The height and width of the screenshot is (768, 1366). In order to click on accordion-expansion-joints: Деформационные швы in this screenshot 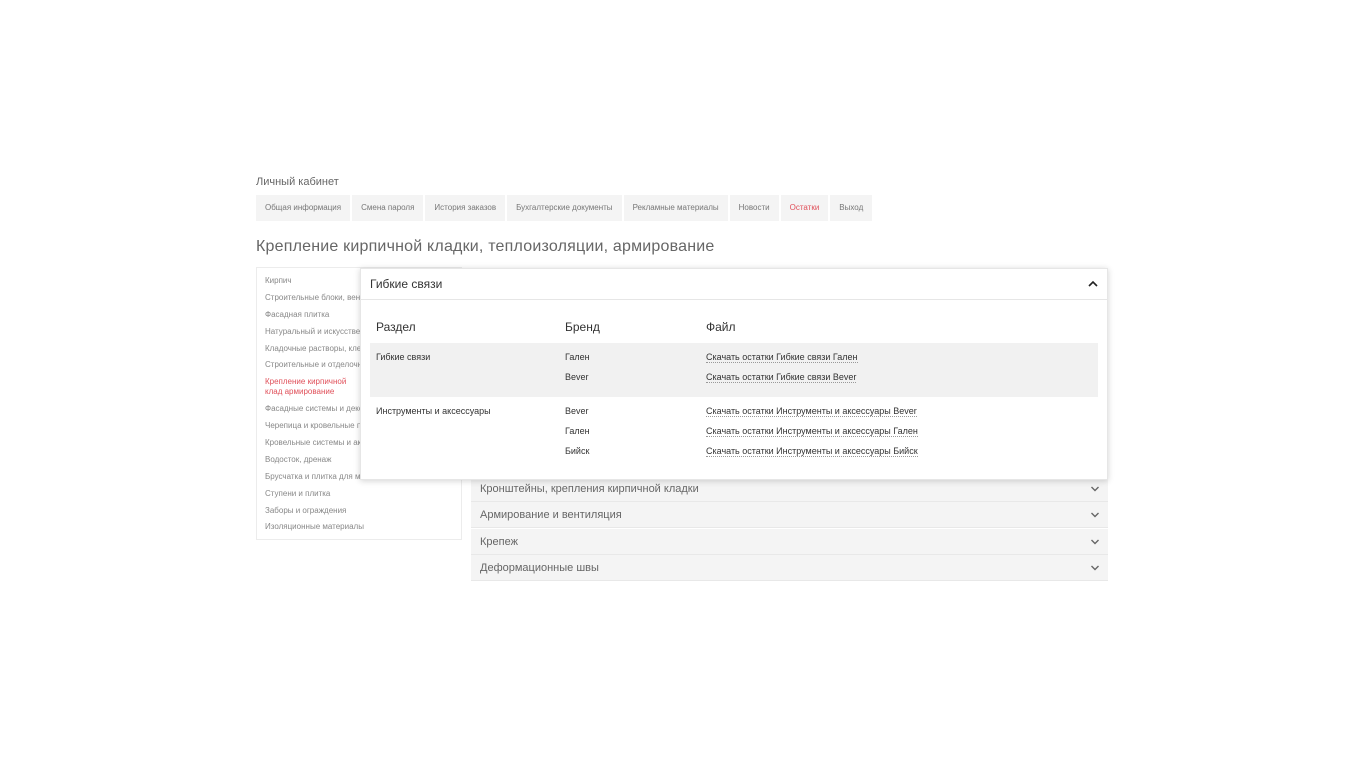, I will do `click(789, 568)`.